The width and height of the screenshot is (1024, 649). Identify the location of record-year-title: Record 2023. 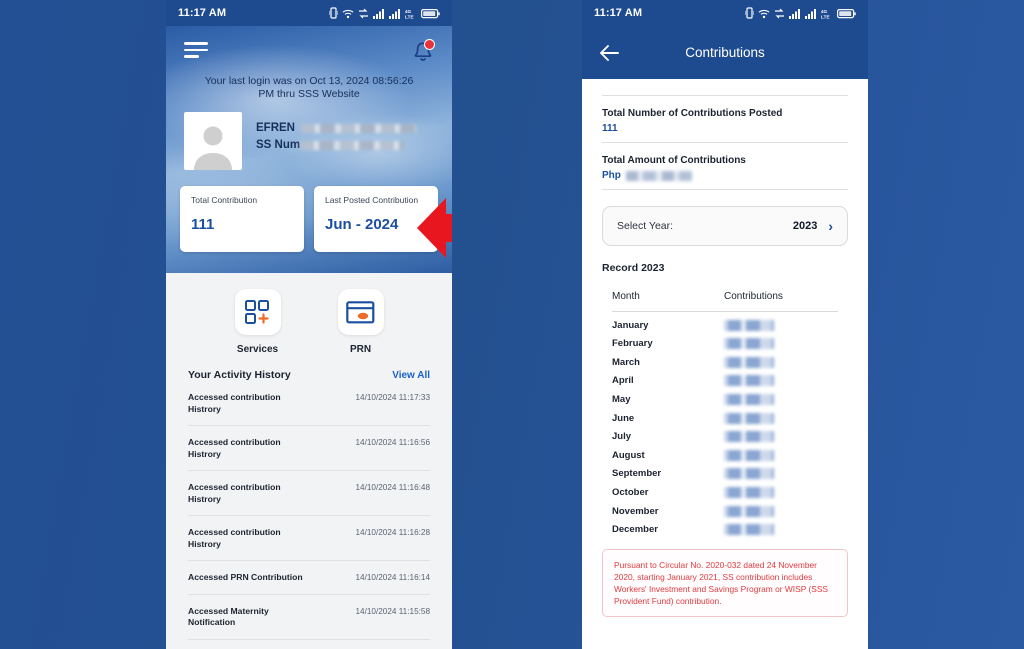
(633, 268).